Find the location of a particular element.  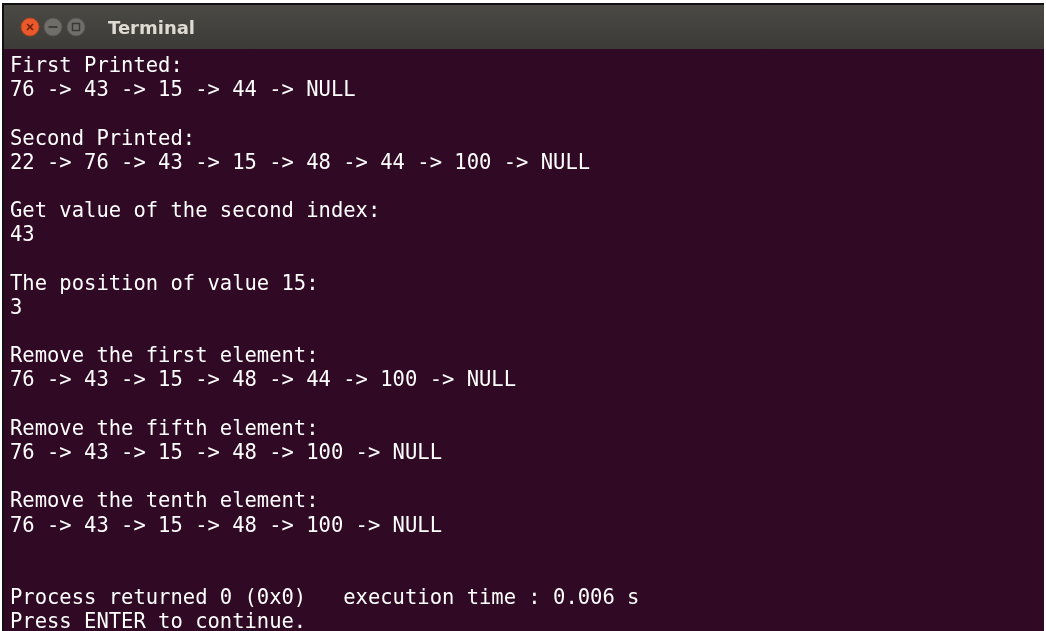

maximize-icon is located at coordinates (76, 27).